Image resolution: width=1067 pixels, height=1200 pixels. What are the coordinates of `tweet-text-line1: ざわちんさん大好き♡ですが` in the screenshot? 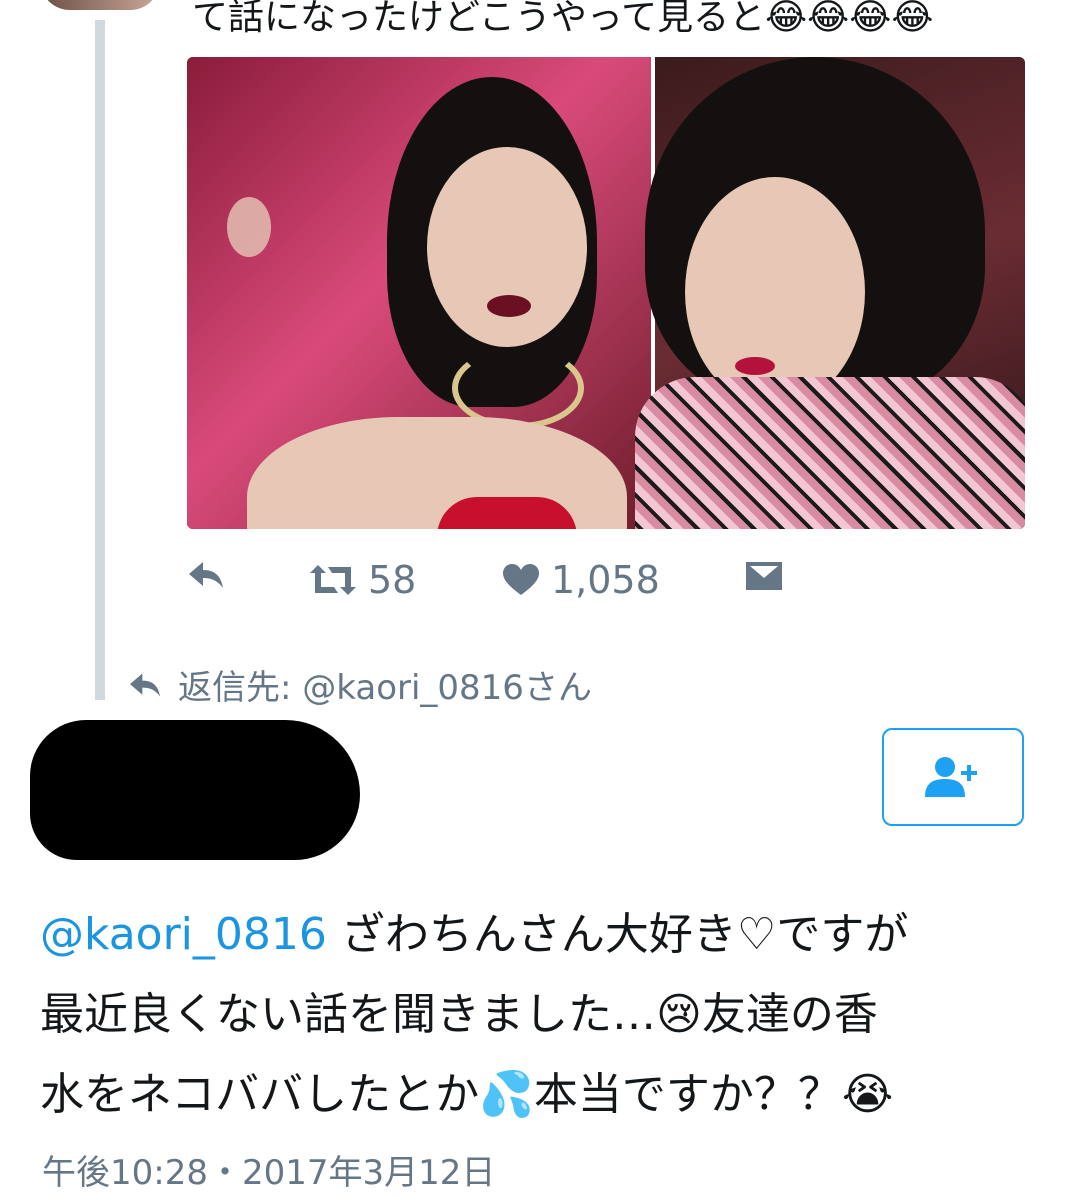 It's located at (617, 934).